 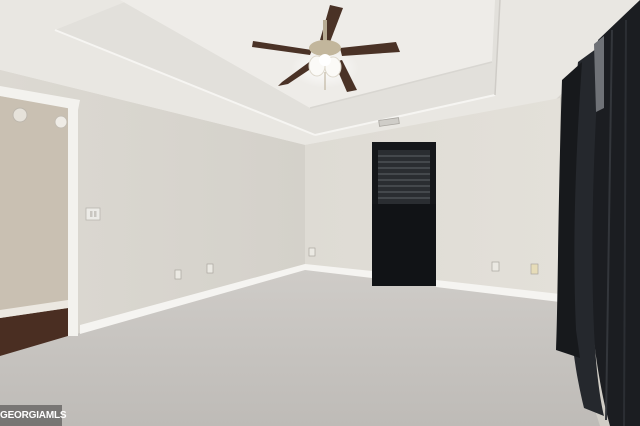 I want to click on door-frame, so click(x=73, y=218).